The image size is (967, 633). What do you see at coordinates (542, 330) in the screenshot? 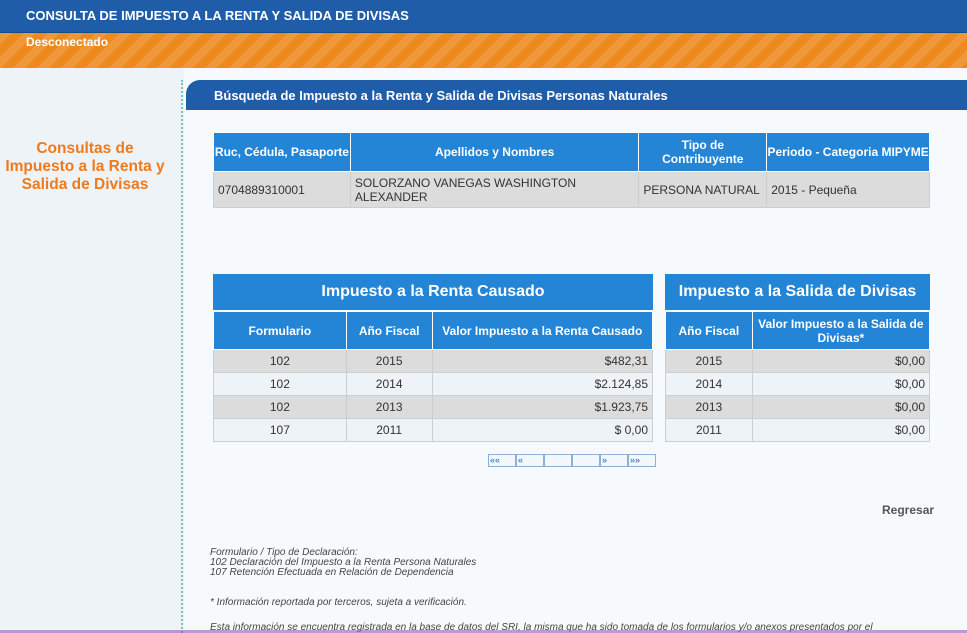
I see `col-valor-renta: Valor Impuesto a la Renta Causado` at bounding box center [542, 330].